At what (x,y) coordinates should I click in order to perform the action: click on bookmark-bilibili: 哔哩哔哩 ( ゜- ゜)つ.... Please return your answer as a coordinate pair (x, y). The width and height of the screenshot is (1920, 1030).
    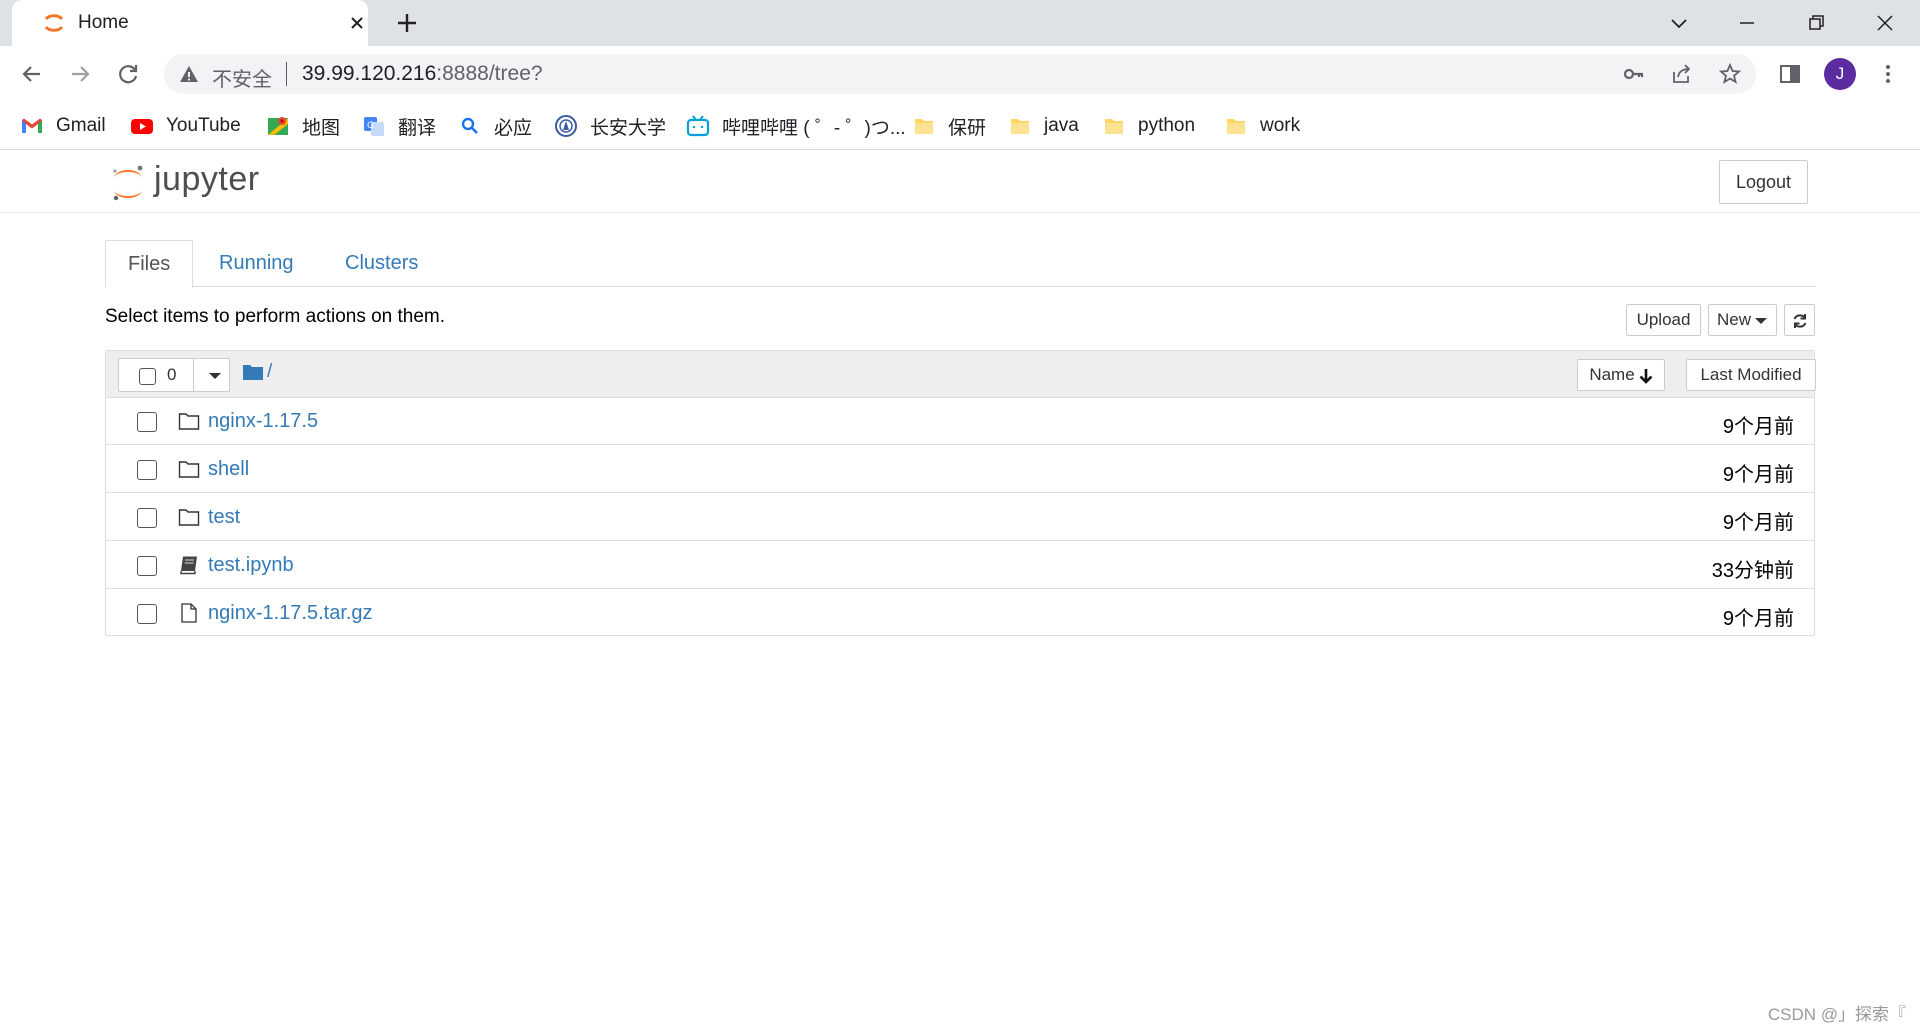
    Looking at the image, I should click on (796, 126).